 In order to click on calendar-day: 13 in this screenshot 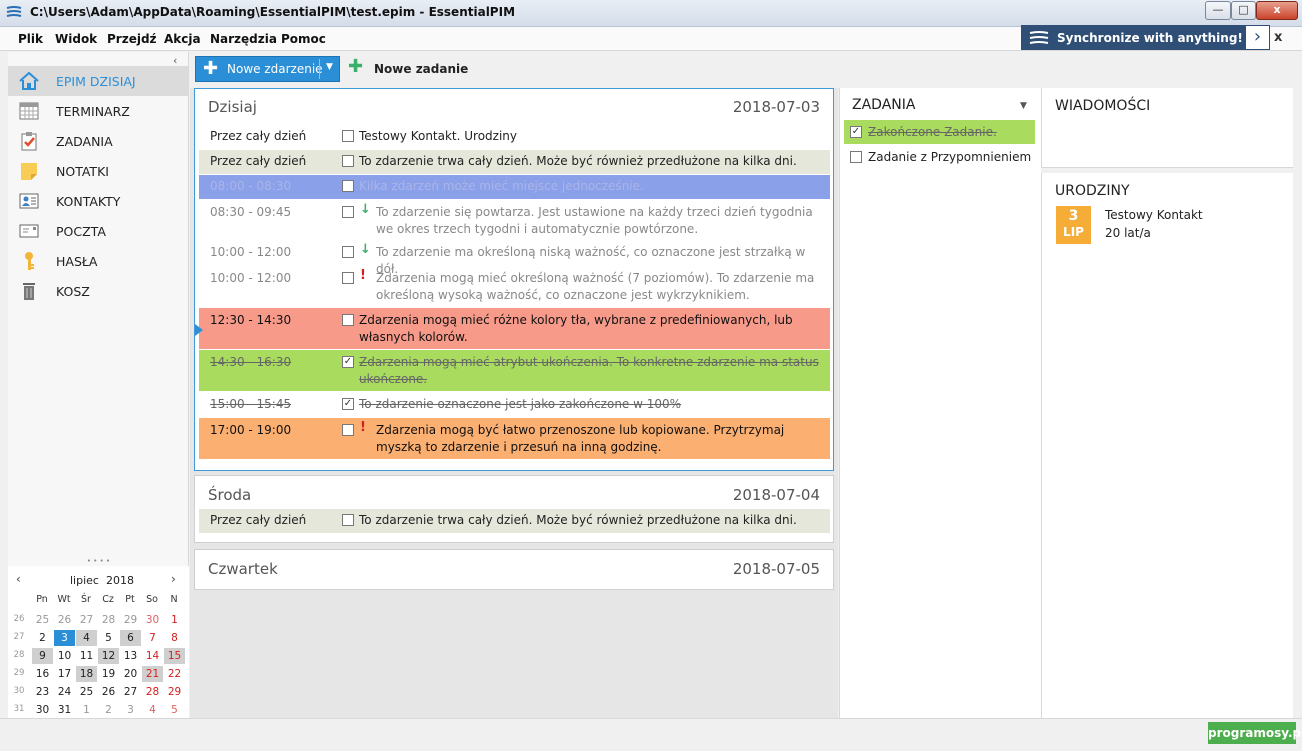, I will do `click(130, 656)`.